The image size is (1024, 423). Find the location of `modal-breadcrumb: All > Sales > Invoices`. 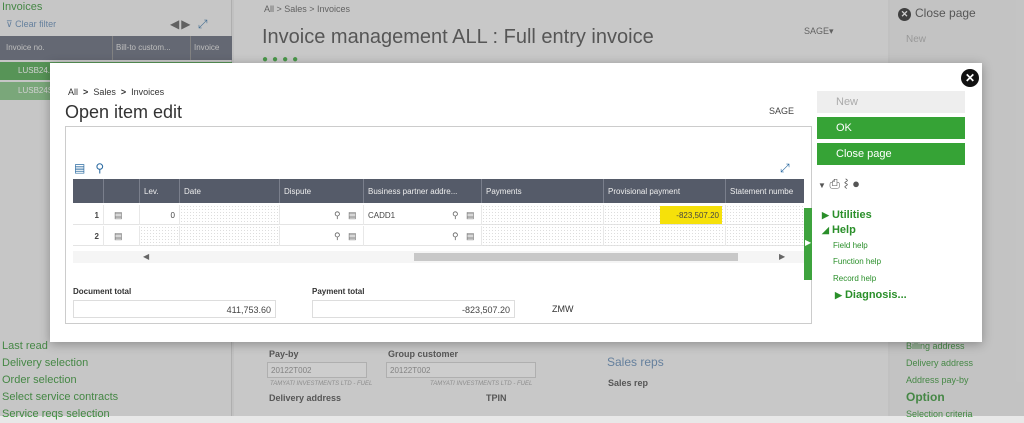

modal-breadcrumb: All > Sales > Invoices is located at coordinates (116, 92).